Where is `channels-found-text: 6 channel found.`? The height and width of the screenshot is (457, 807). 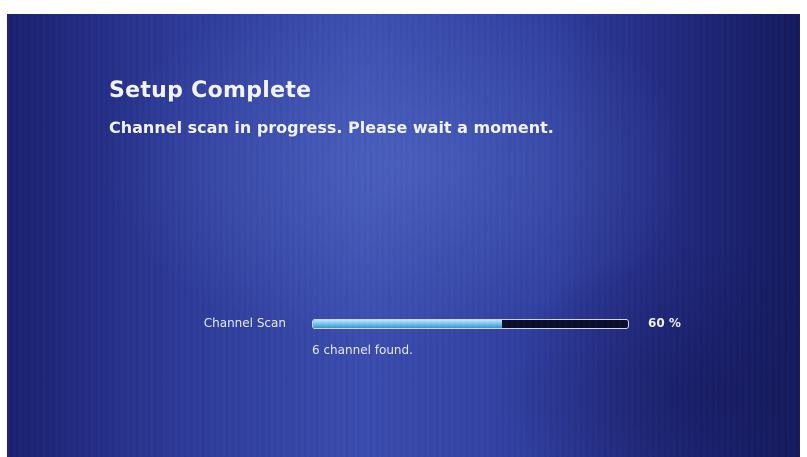
channels-found-text: 6 channel found. is located at coordinates (362, 350).